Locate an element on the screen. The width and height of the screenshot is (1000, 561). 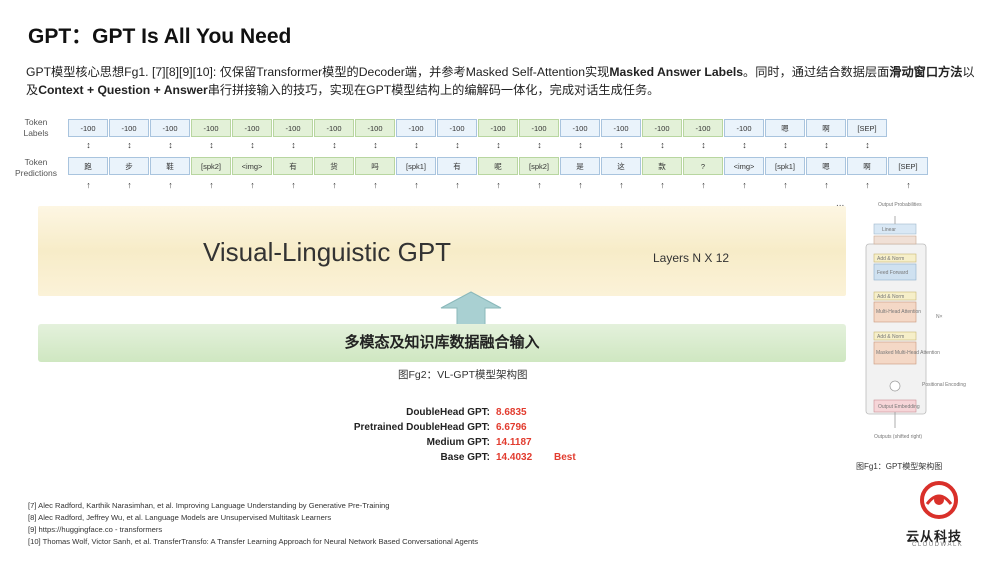
token-cell: 鞋 is located at coordinates (170, 166).